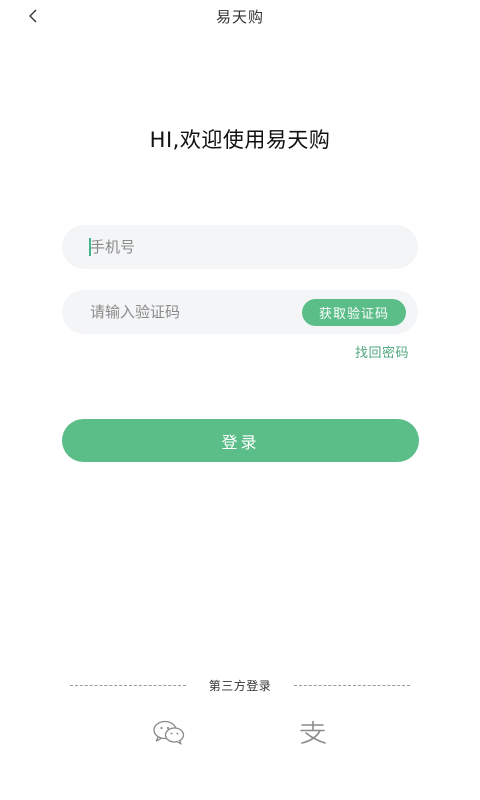  I want to click on alipay-icon, so click(313, 732).